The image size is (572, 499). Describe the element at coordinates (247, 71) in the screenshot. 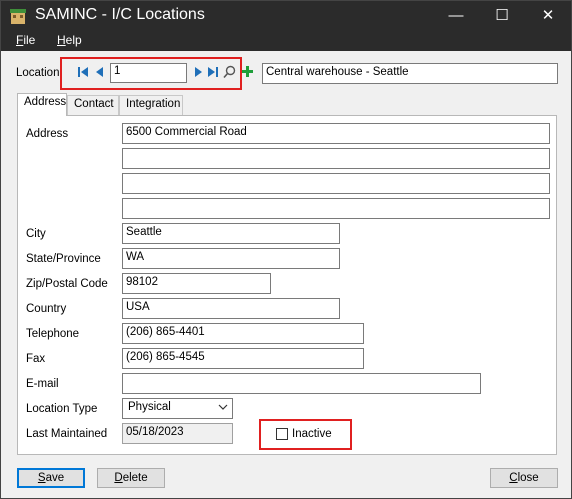

I see `add-icon` at that location.